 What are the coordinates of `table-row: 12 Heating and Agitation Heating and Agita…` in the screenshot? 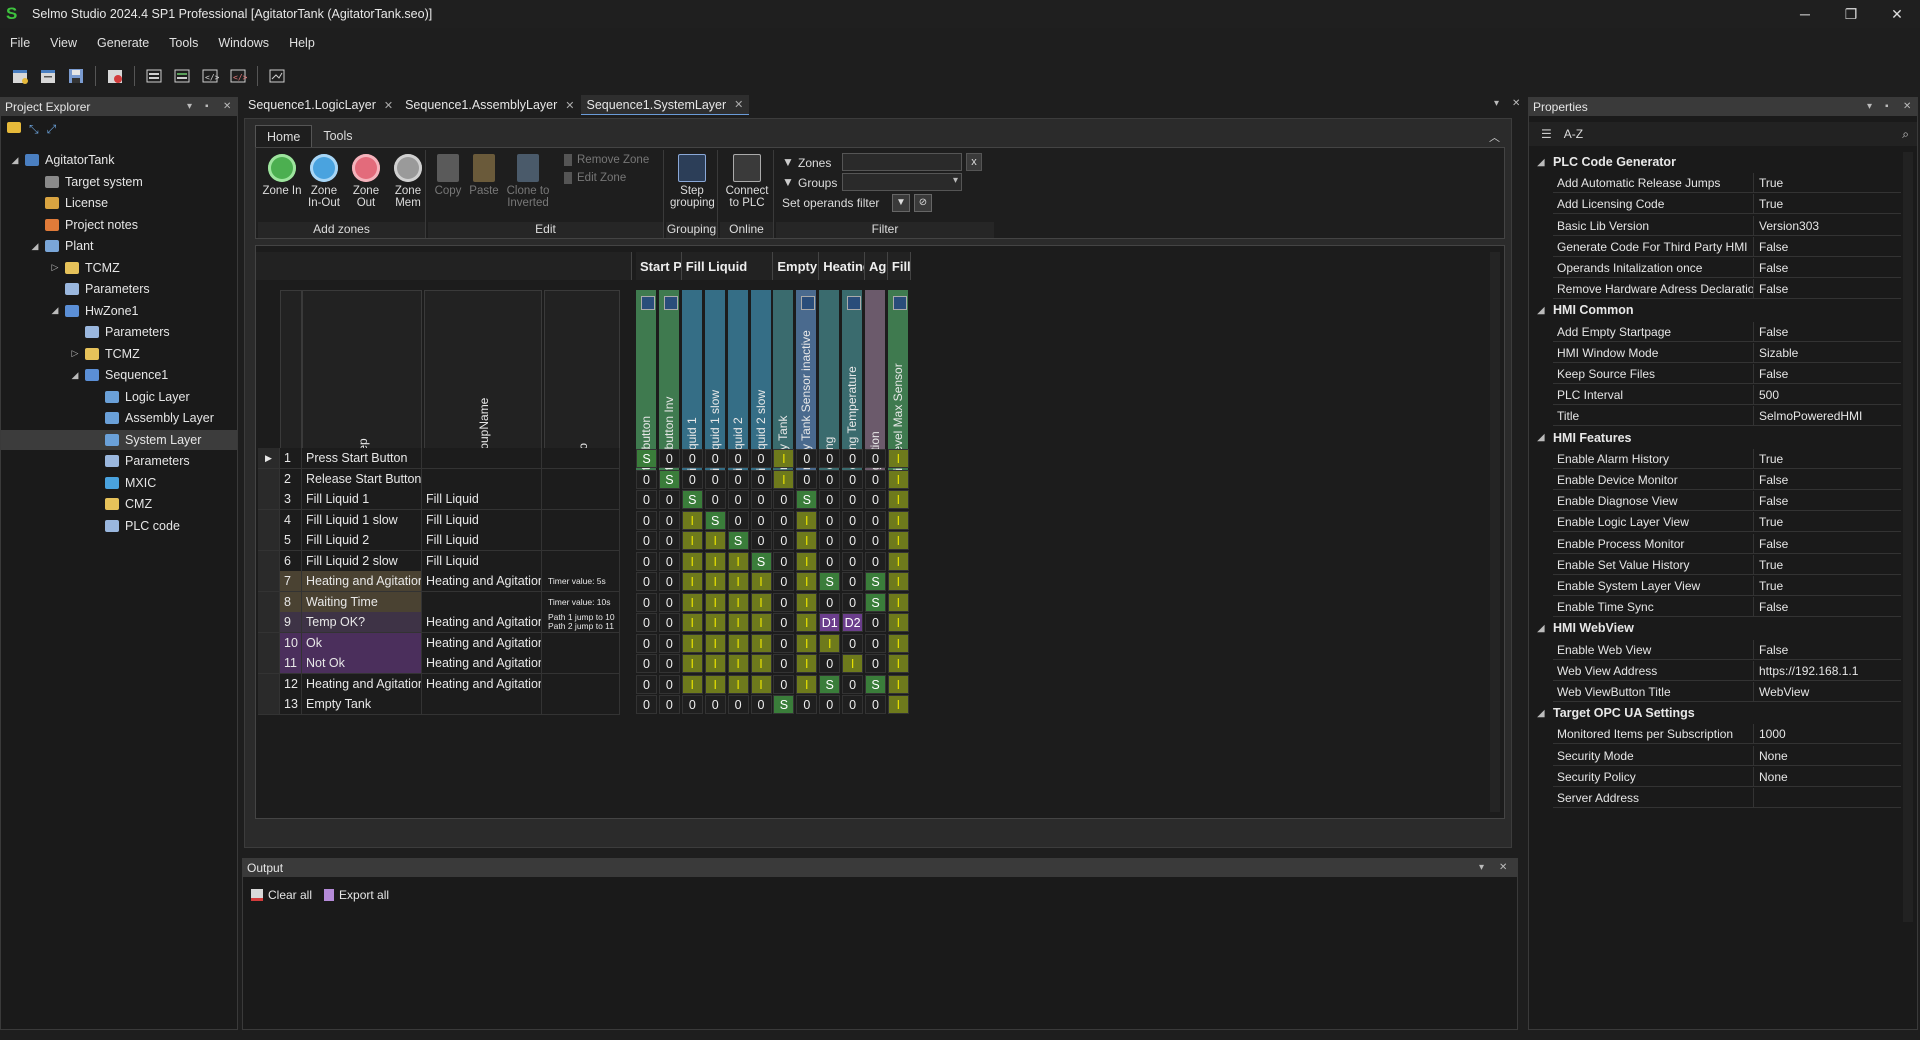 It's located at (871, 684).